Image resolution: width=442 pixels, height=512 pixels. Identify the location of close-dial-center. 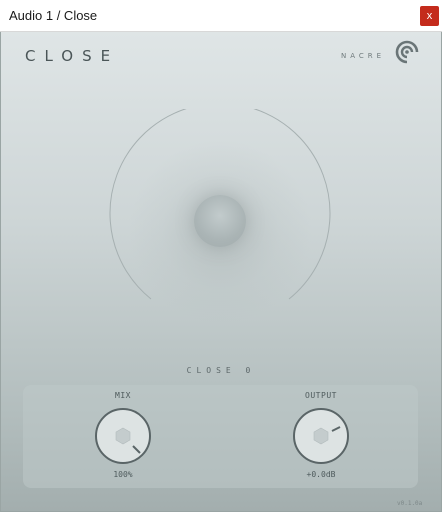
(220, 221).